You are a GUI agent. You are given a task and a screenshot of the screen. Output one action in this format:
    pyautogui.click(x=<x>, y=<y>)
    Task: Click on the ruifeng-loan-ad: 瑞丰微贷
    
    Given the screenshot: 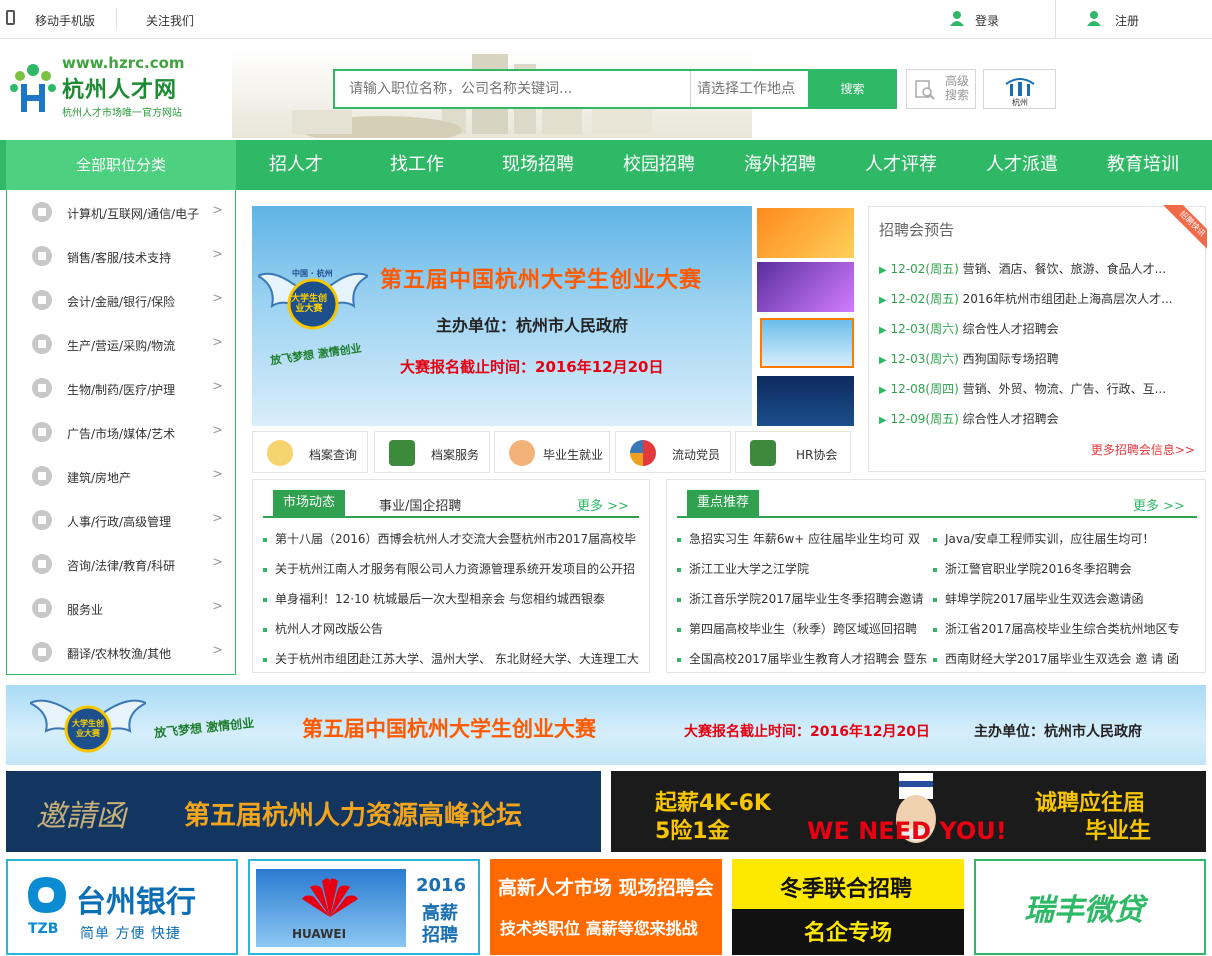 What is the action you would take?
    pyautogui.click(x=1090, y=907)
    